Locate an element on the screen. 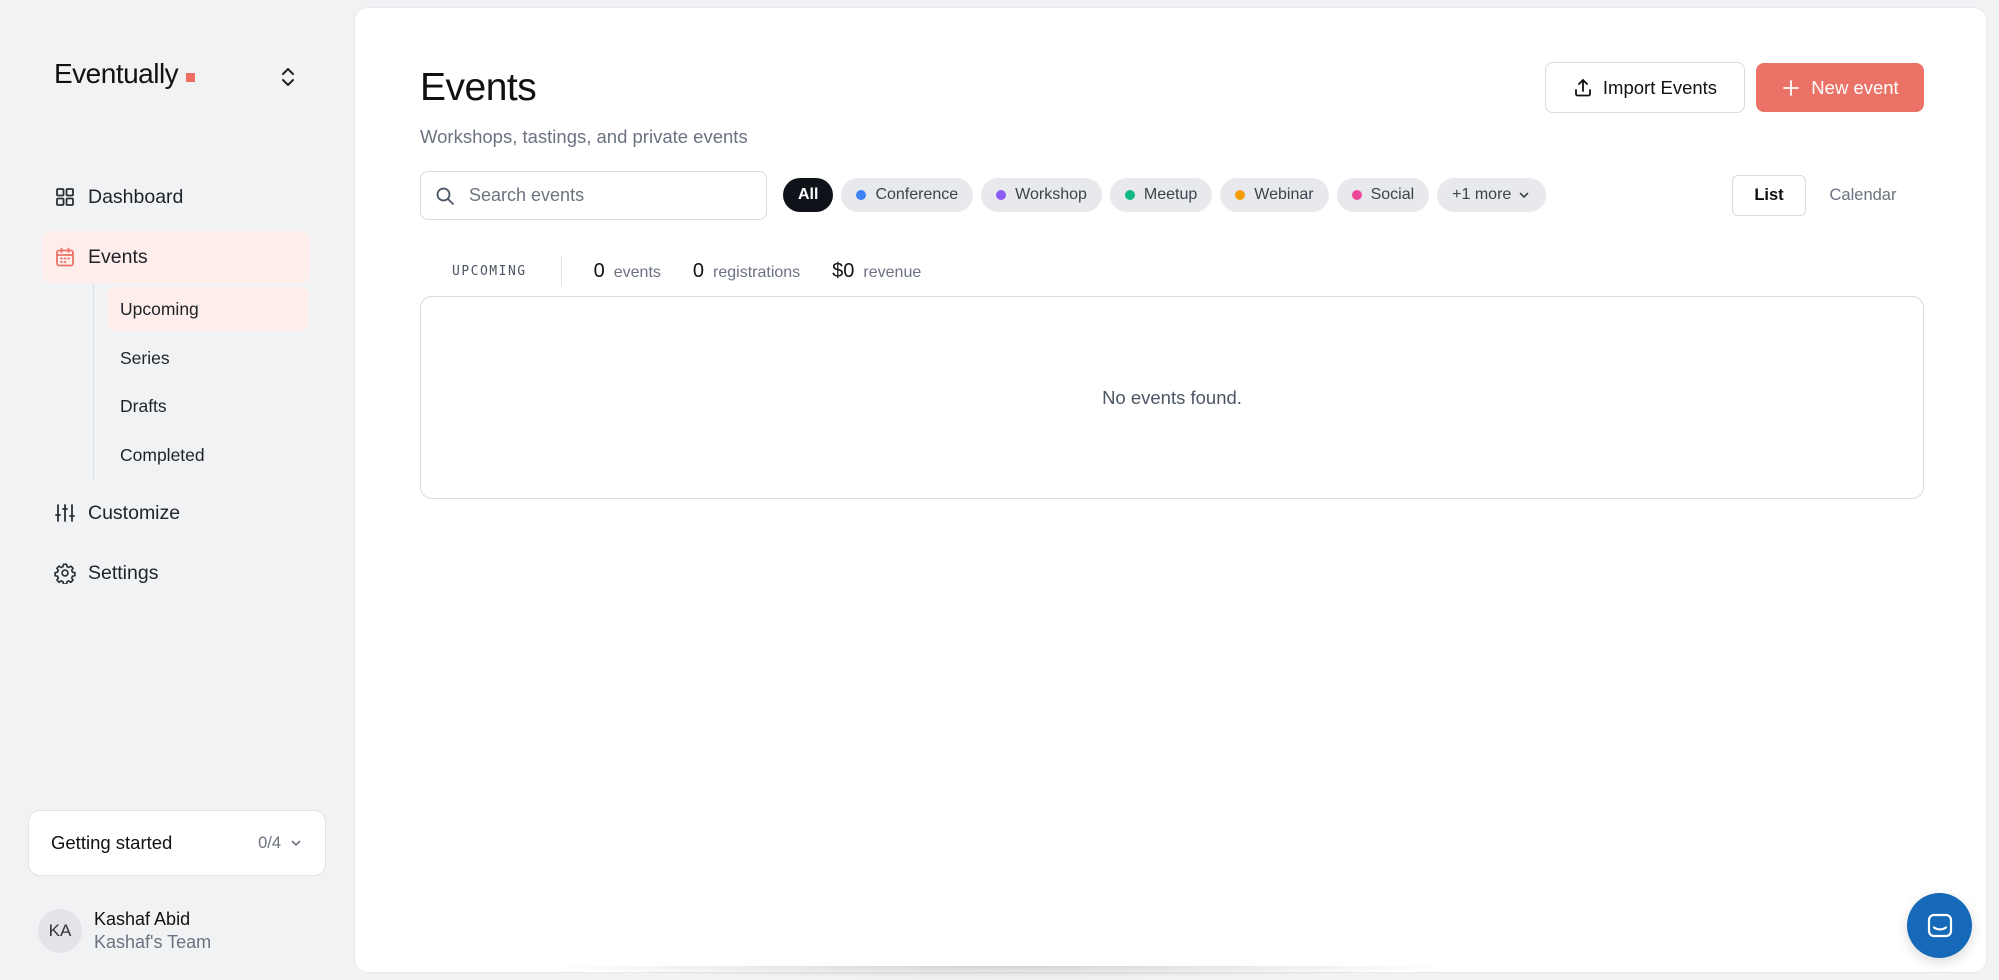  chat-icon is located at coordinates (1940, 926).